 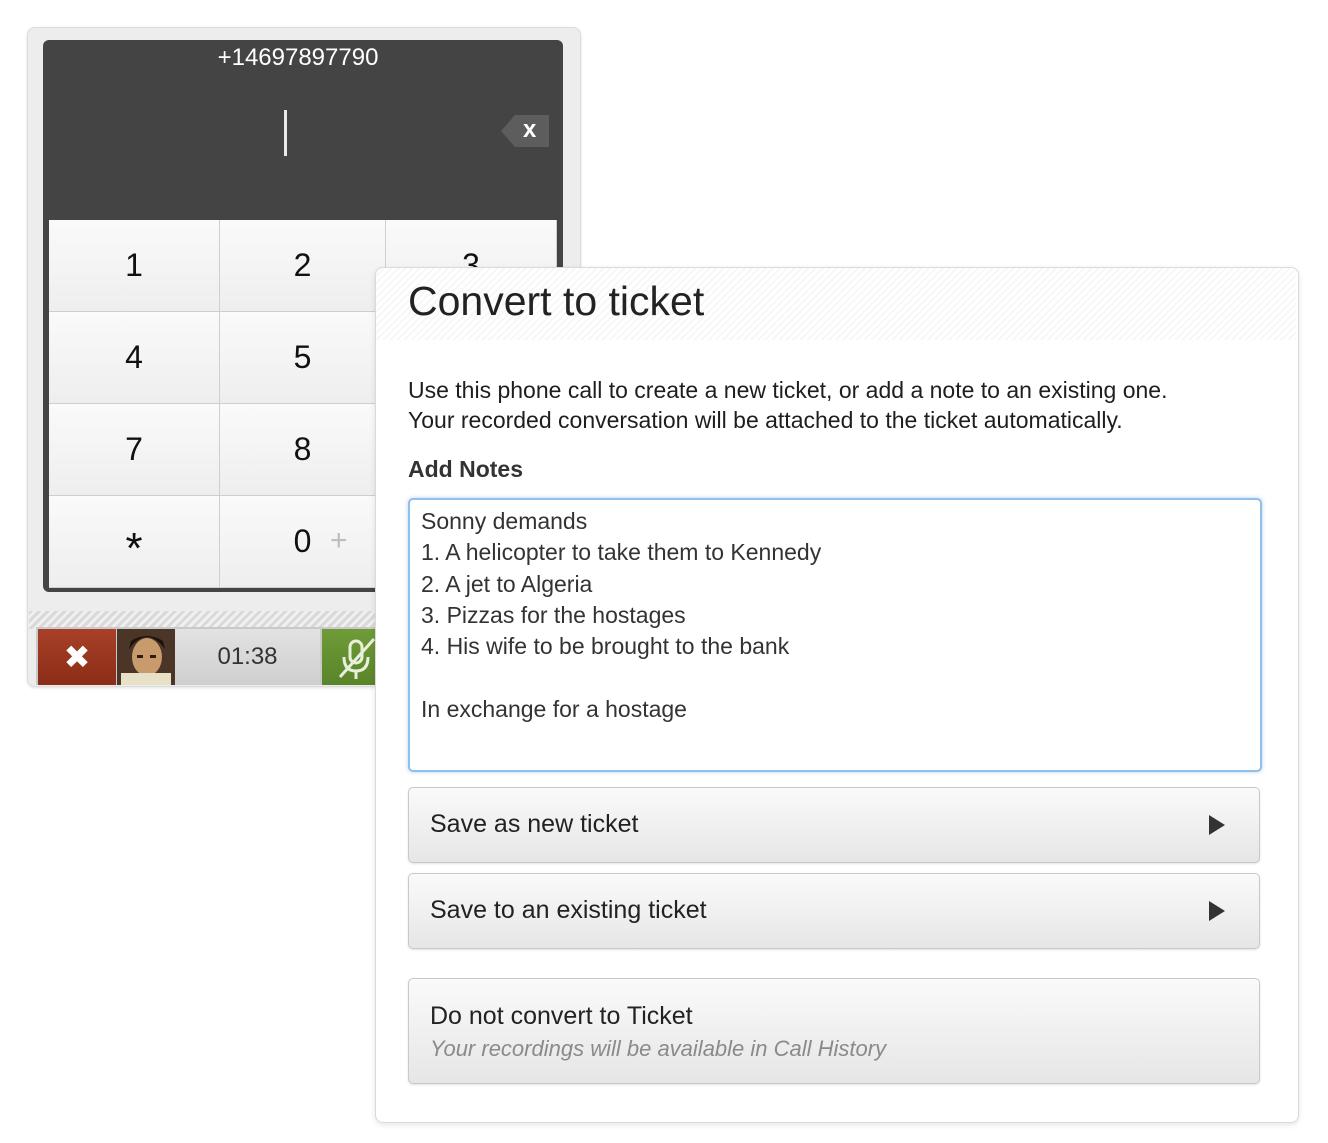 I want to click on microphone-muted-icon, so click(x=357, y=658).